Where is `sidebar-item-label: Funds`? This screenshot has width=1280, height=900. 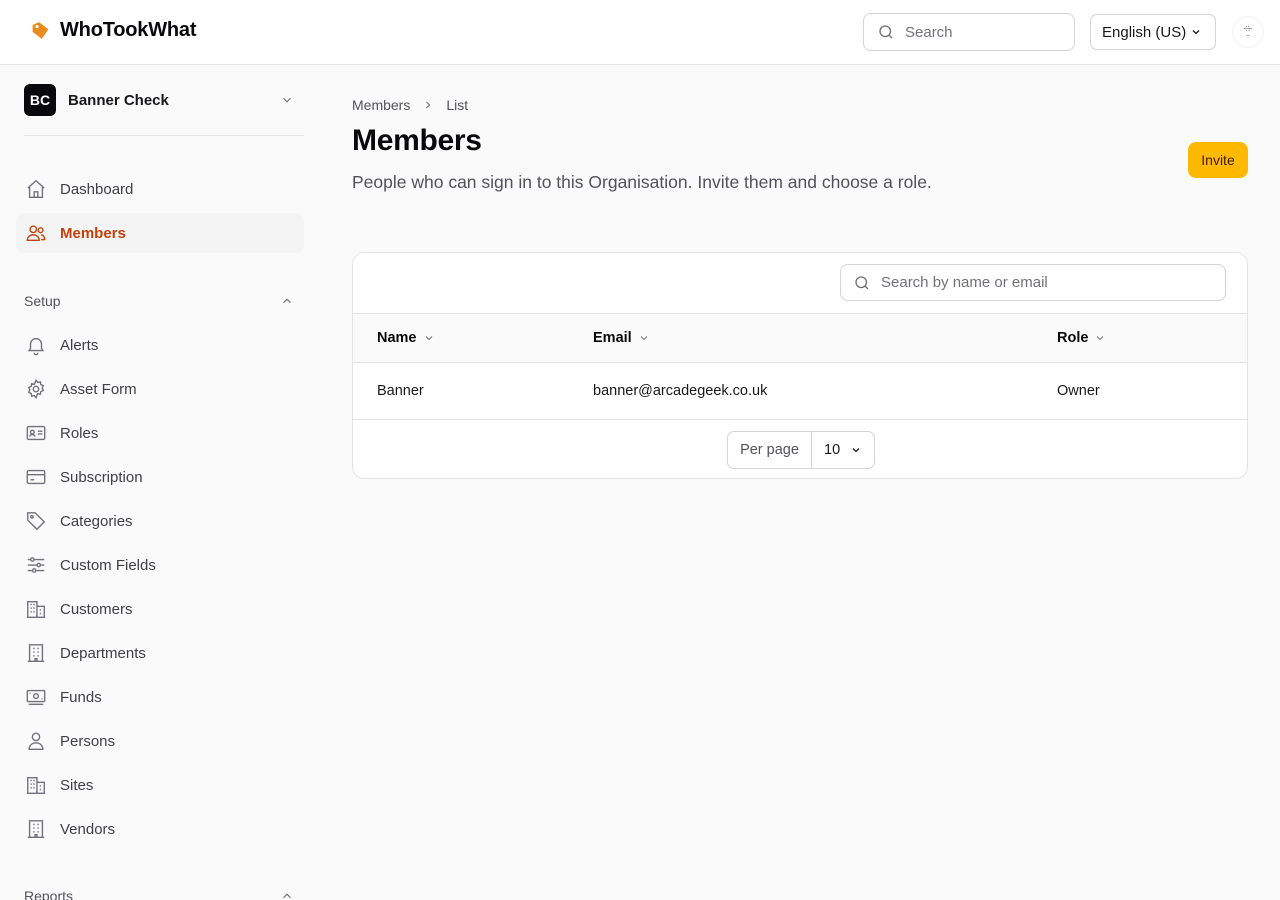
sidebar-item-label: Funds is located at coordinates (81, 697).